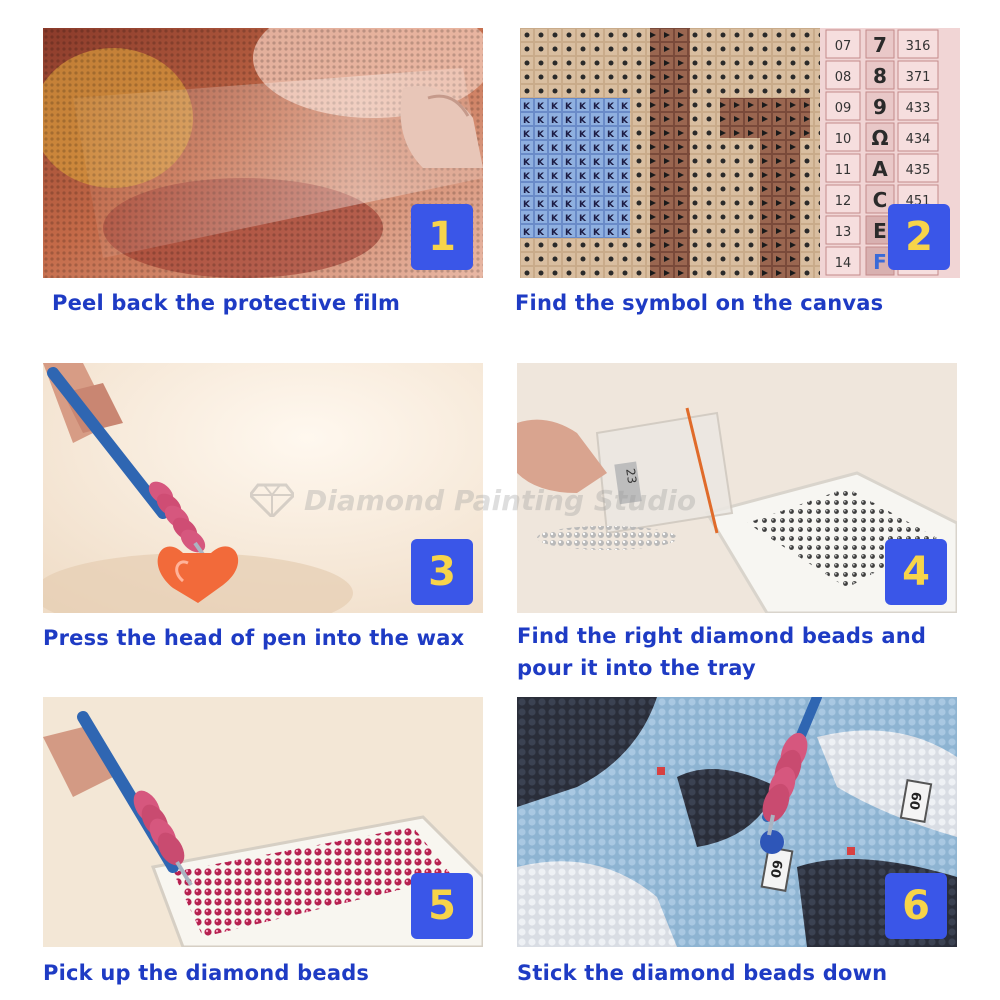  What do you see at coordinates (880, 231) in the screenshot?
I see `legend-symbol: E` at bounding box center [880, 231].